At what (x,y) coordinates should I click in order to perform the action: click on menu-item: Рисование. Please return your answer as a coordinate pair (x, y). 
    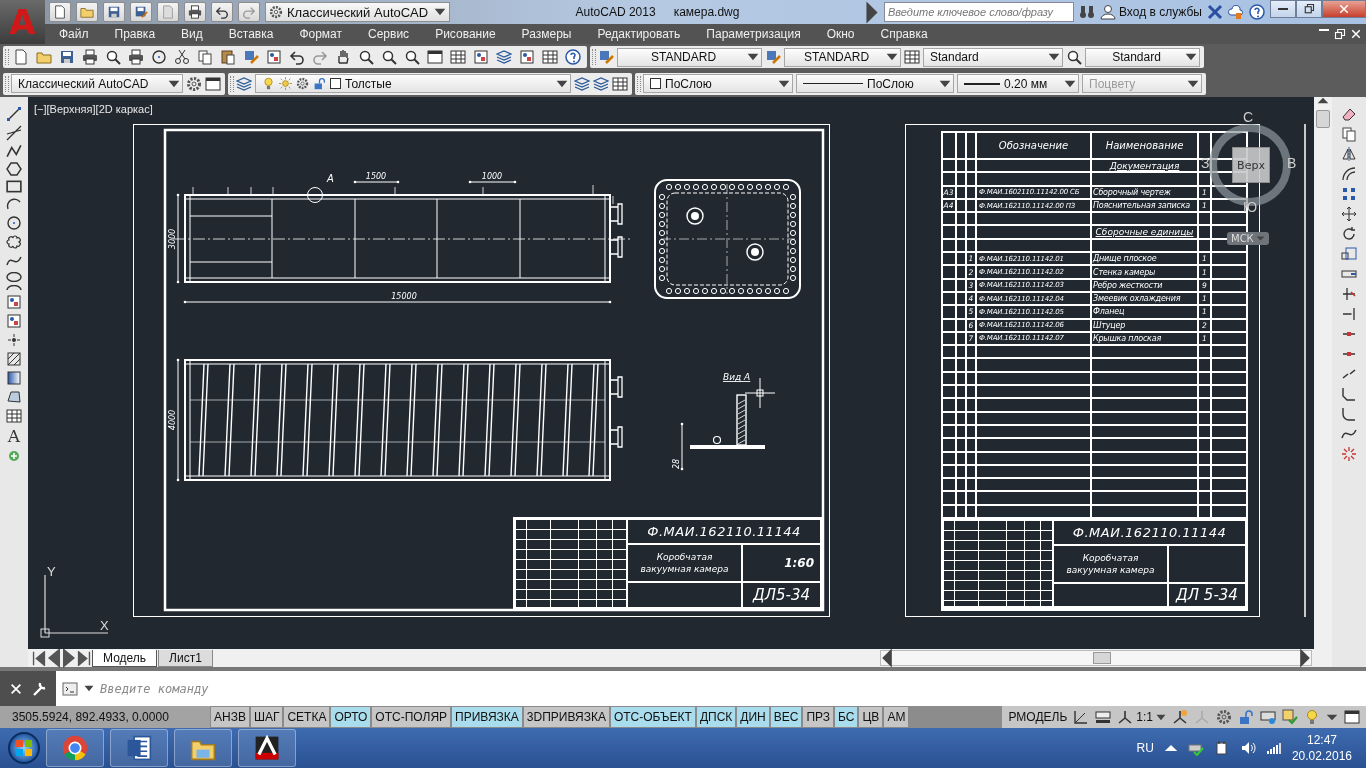
    Looking at the image, I should click on (464, 34).